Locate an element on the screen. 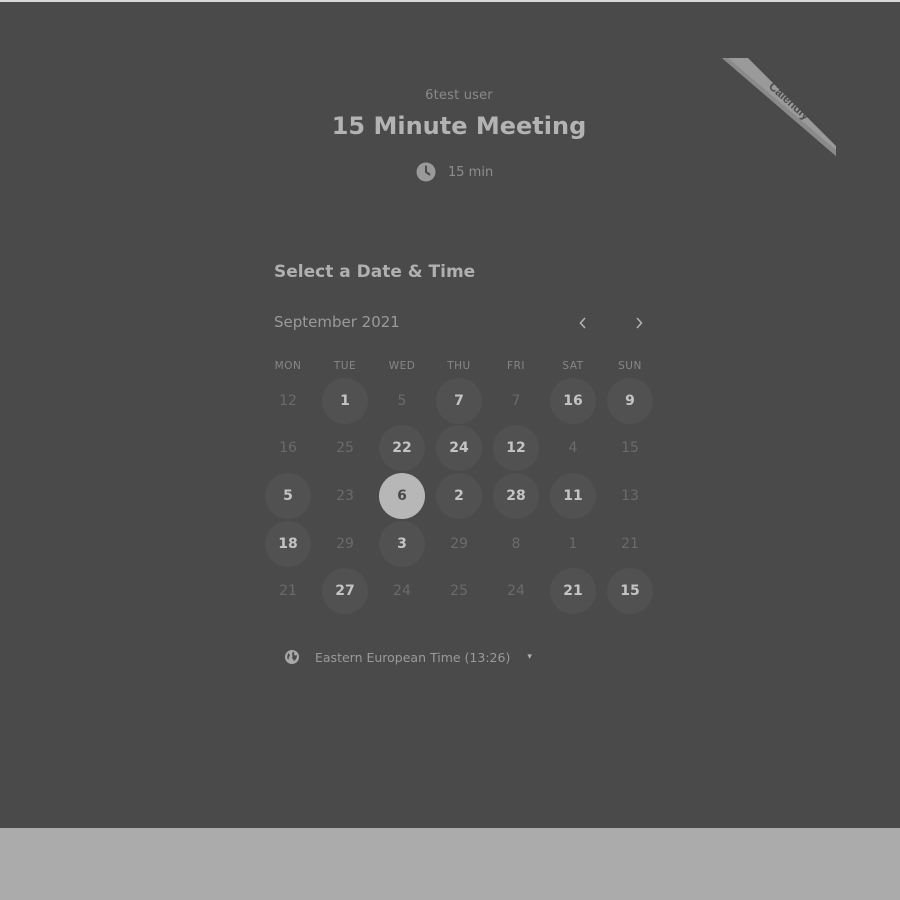 This screenshot has height=900, width=900. calendar-day-unavailable: 12 is located at coordinates (288, 401).